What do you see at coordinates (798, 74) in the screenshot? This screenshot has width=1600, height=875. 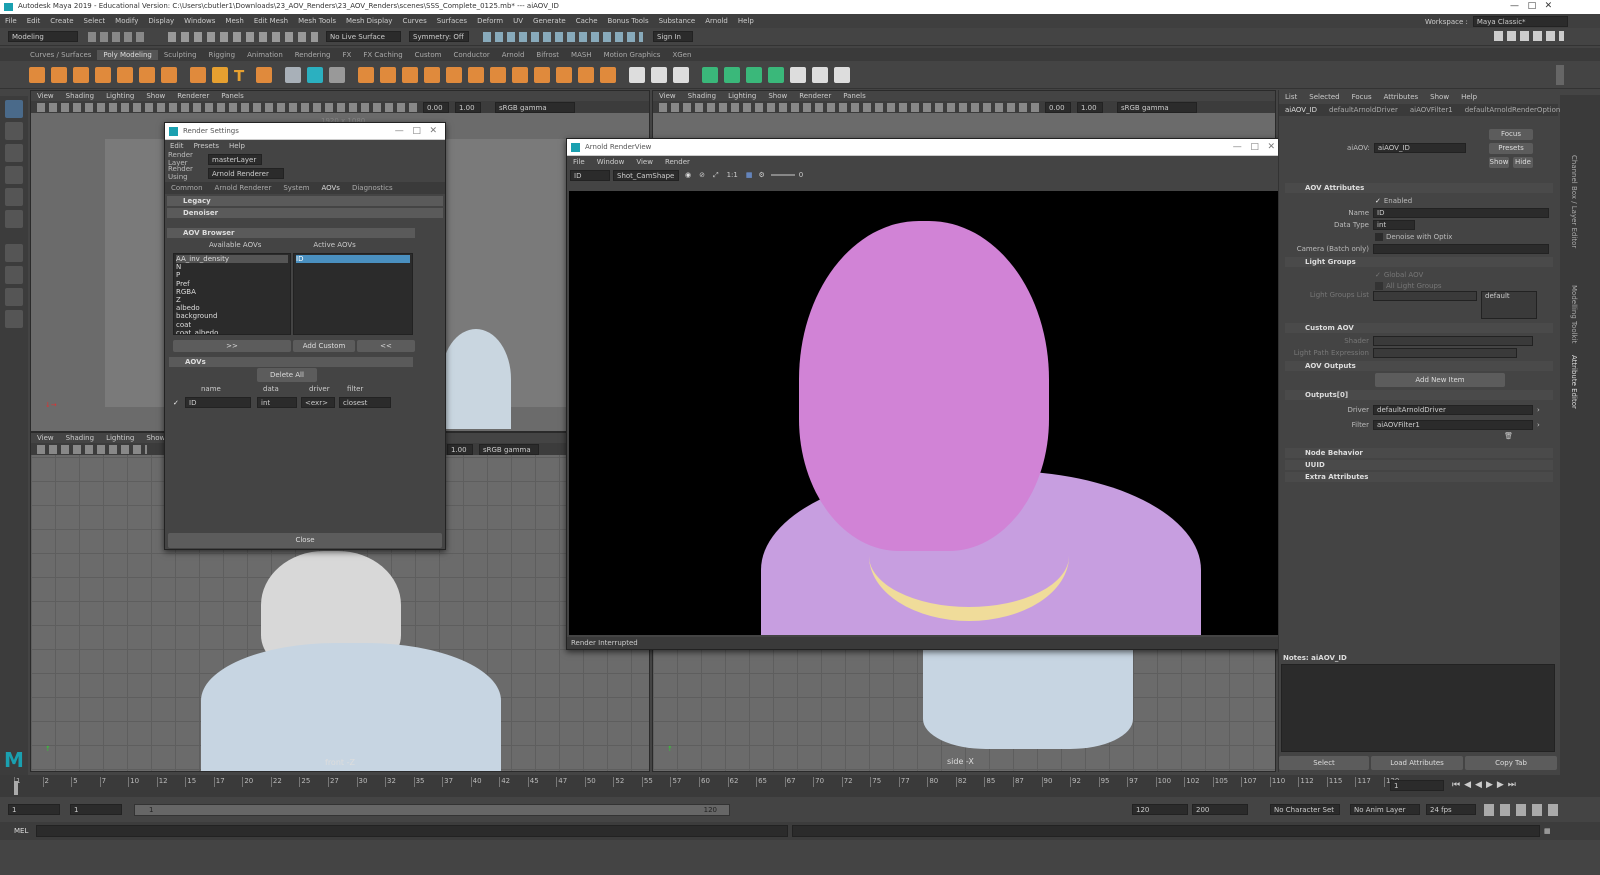 I see `uv-checker-icon` at bounding box center [798, 74].